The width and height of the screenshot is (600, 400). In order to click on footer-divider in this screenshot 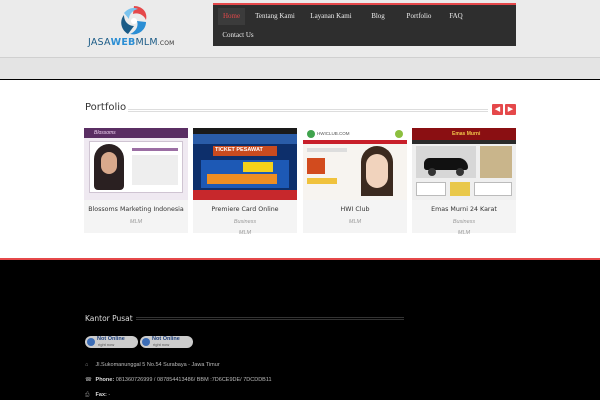, I will do `click(270, 318)`.